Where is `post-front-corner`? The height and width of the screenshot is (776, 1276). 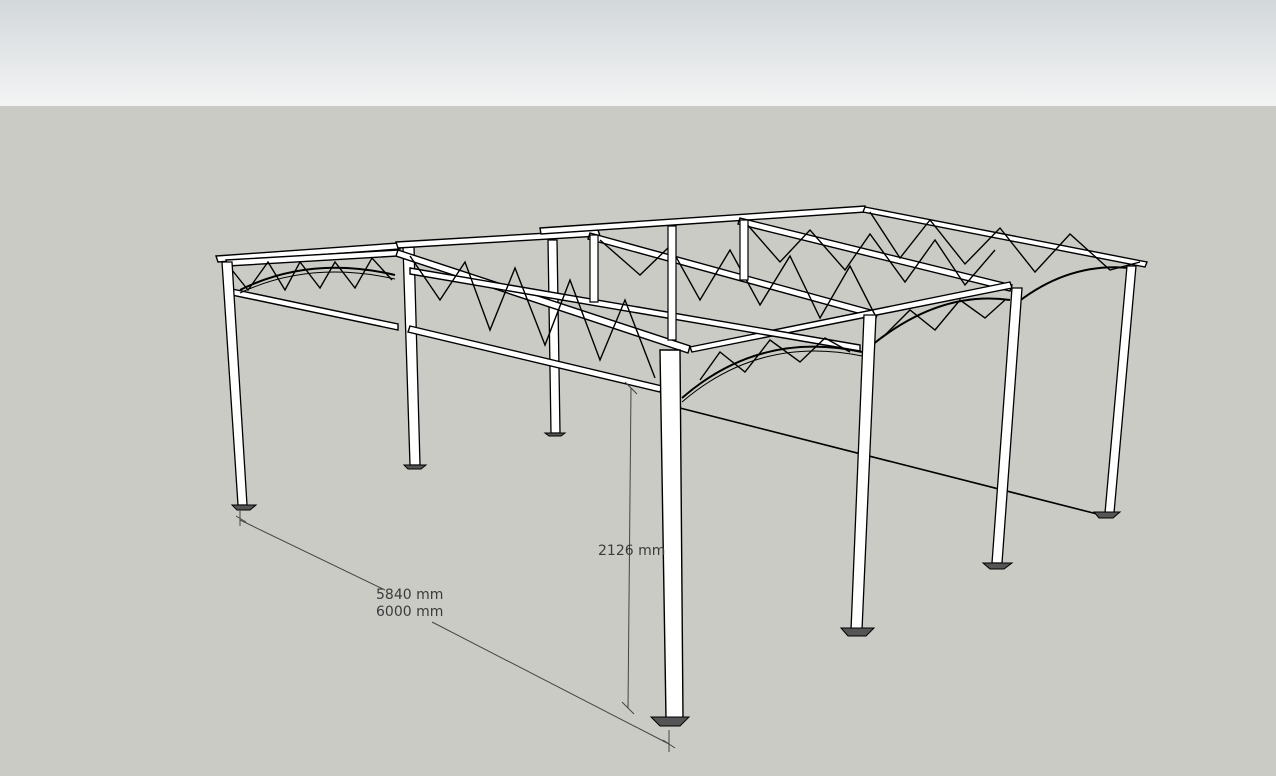
post-front-corner is located at coordinates (670, 538).